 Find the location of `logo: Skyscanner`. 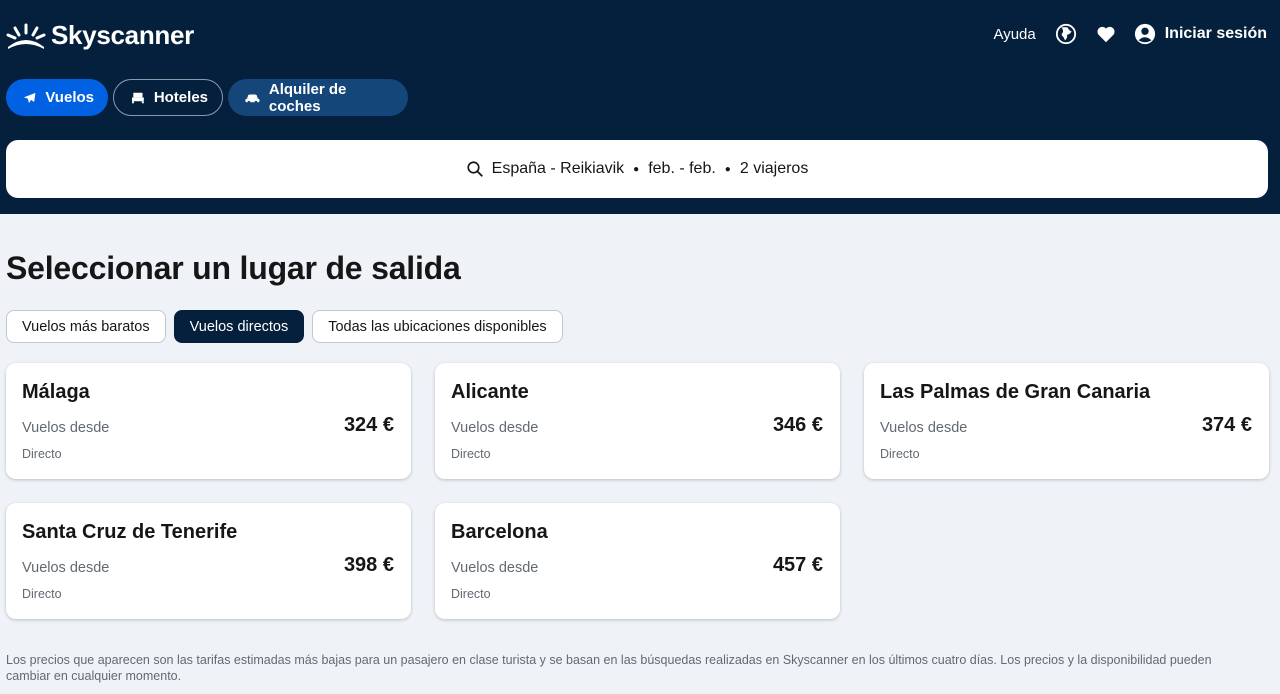

logo: Skyscanner is located at coordinates (100, 35).